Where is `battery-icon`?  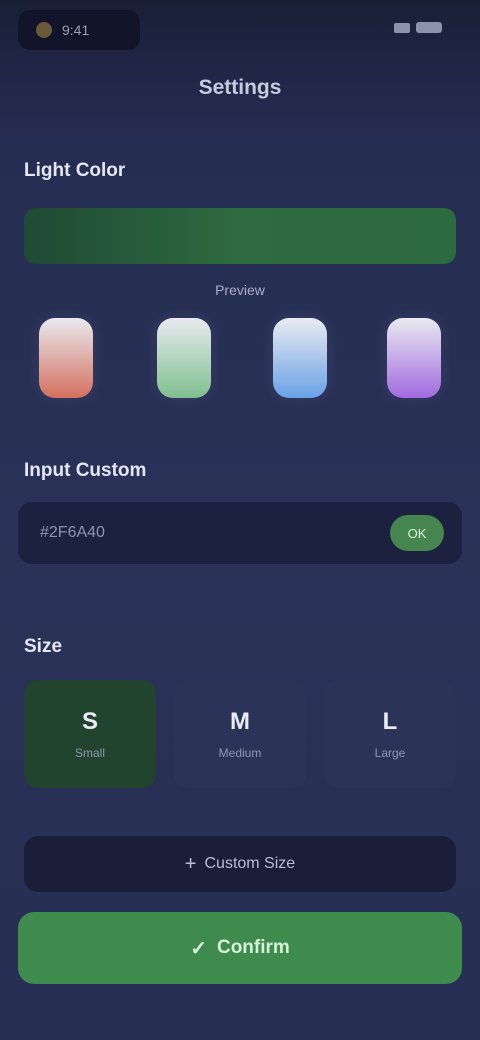 battery-icon is located at coordinates (429, 27).